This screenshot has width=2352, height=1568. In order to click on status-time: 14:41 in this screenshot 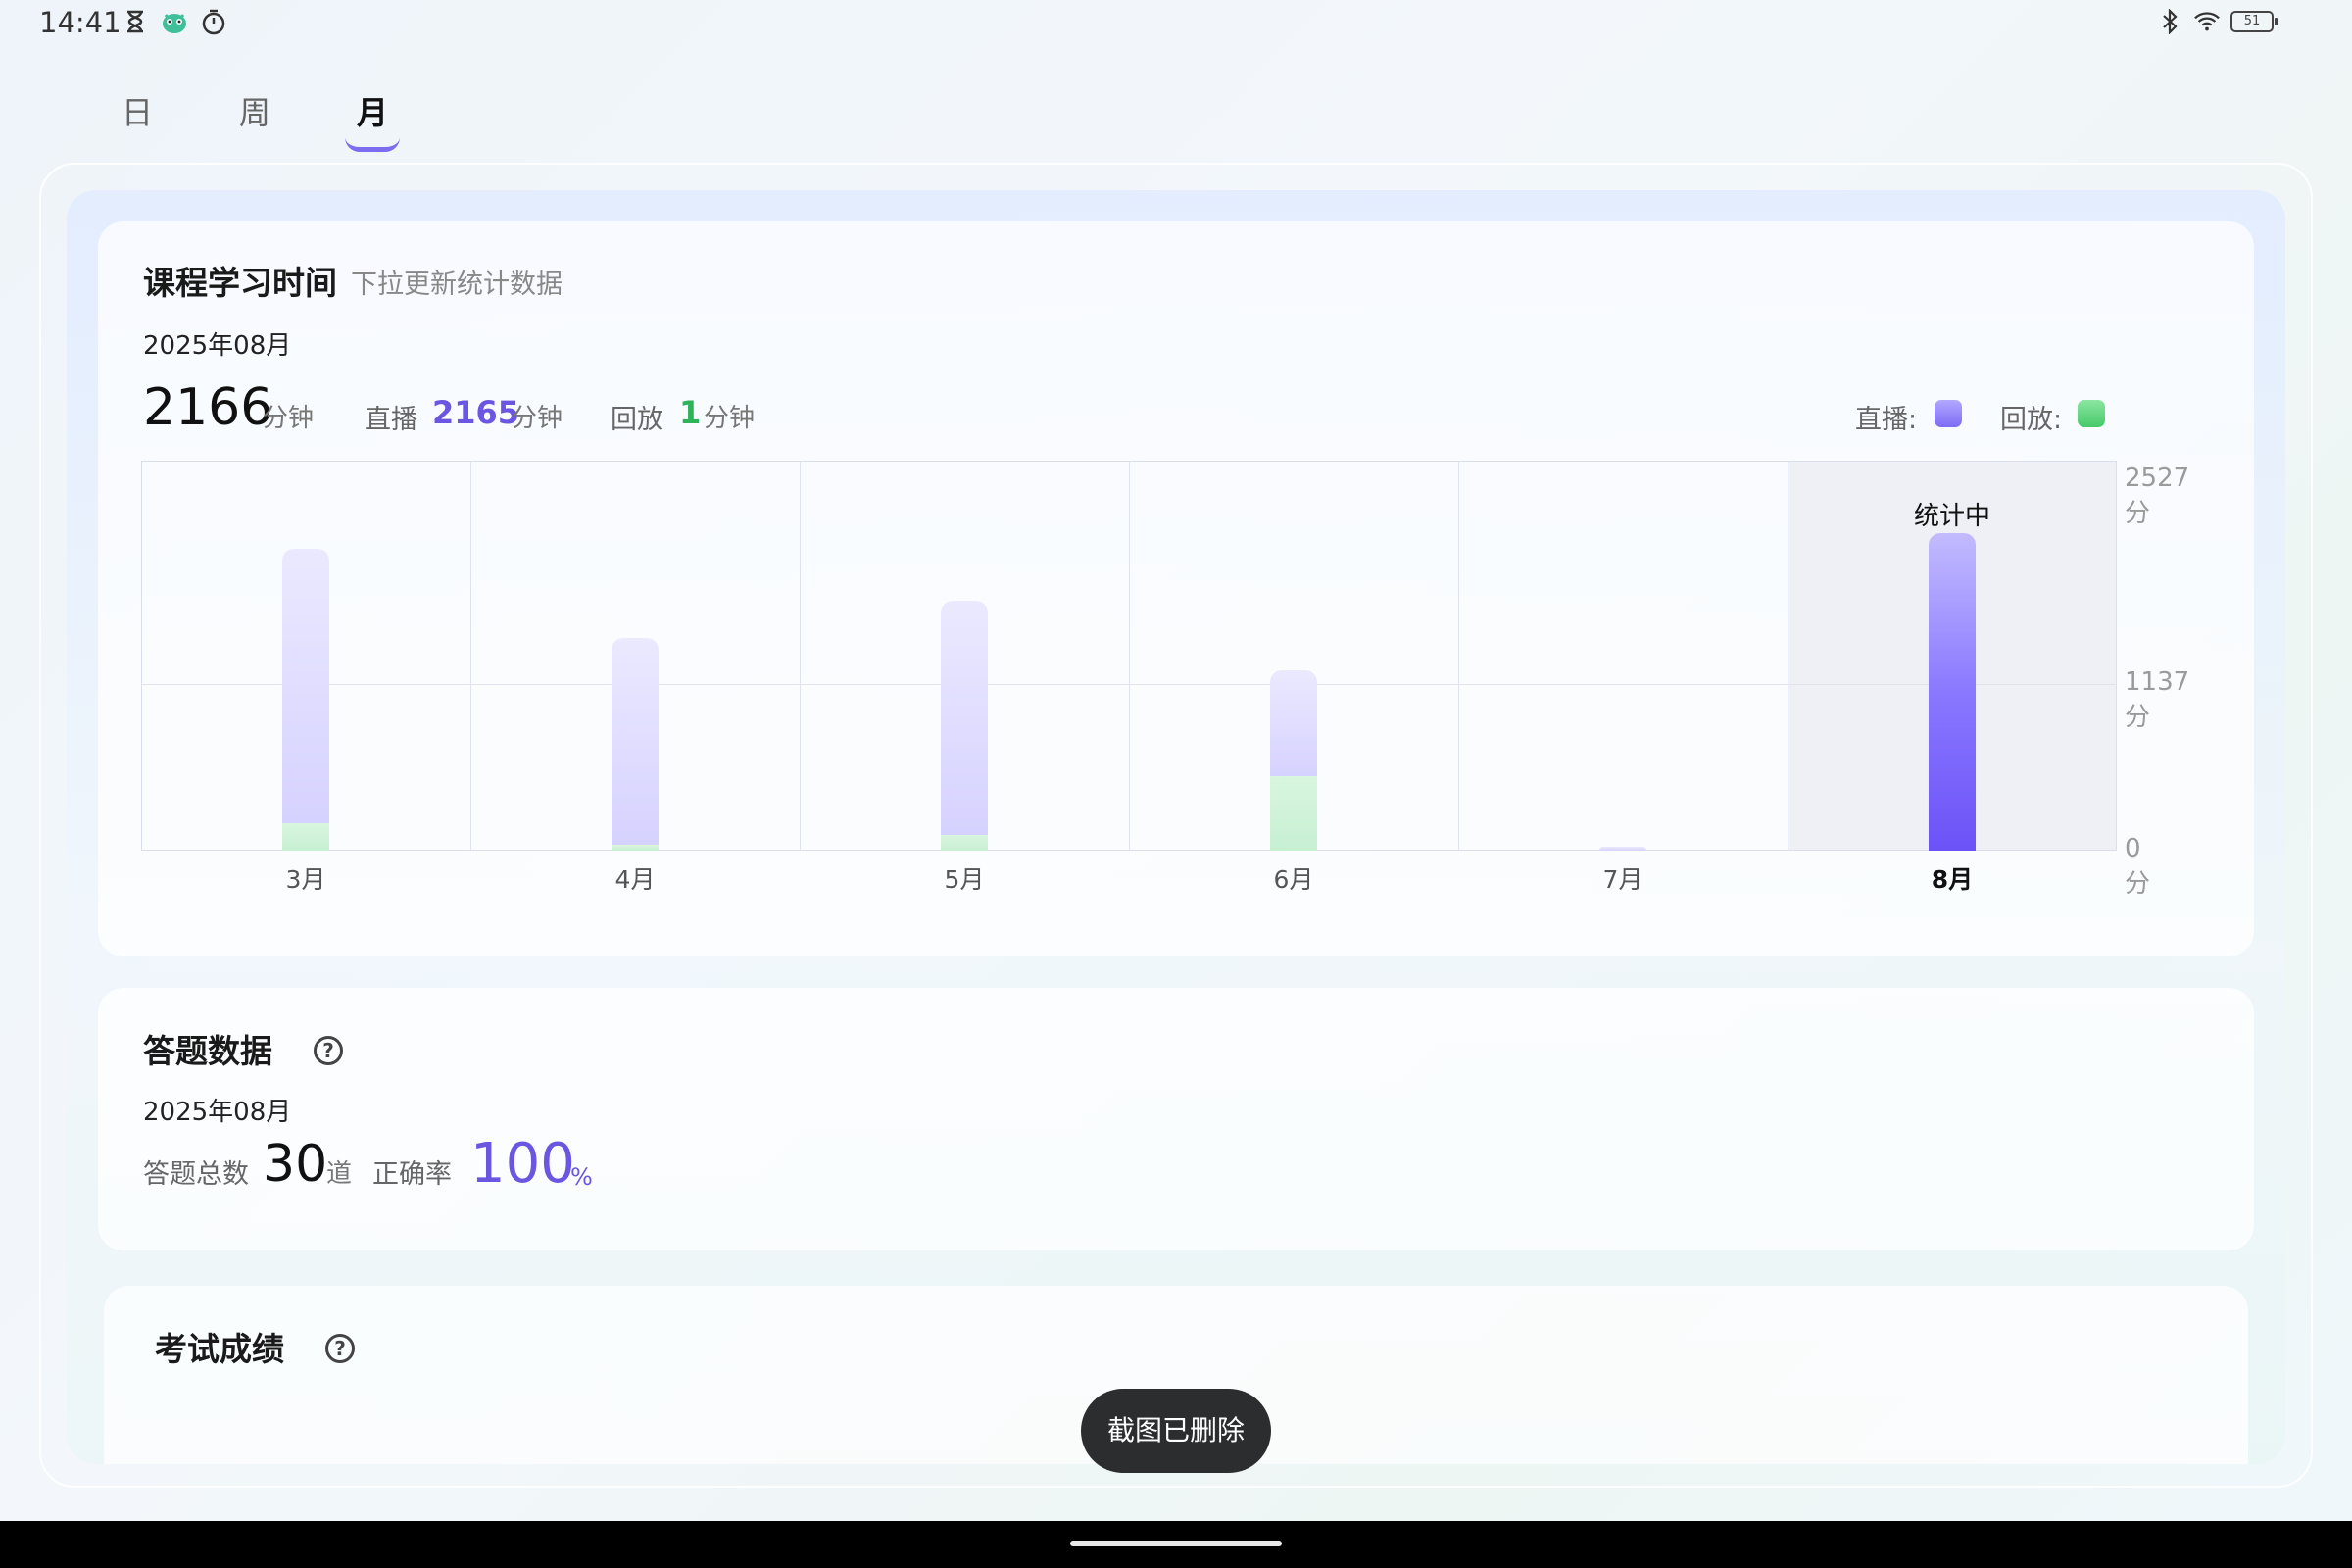, I will do `click(80, 22)`.